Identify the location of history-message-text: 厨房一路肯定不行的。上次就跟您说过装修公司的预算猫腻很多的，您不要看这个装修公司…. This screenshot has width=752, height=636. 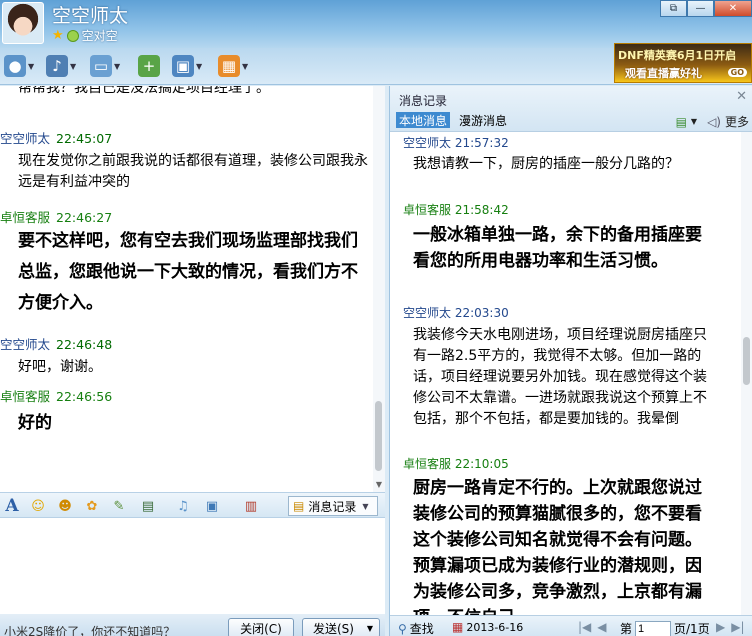
(557, 546).